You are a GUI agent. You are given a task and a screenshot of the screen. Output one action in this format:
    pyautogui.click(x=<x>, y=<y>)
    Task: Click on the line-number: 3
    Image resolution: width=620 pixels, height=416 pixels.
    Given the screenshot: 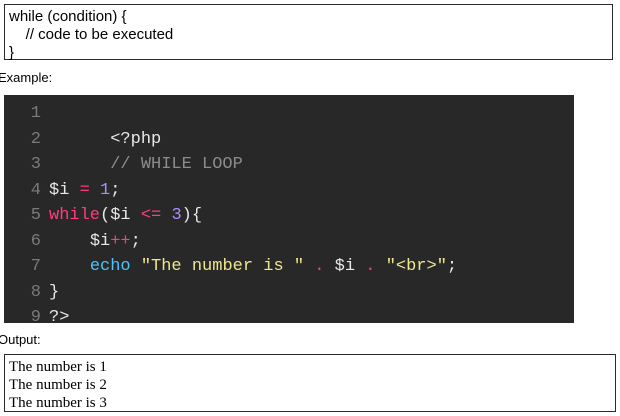 What is the action you would take?
    pyautogui.click(x=35, y=164)
    